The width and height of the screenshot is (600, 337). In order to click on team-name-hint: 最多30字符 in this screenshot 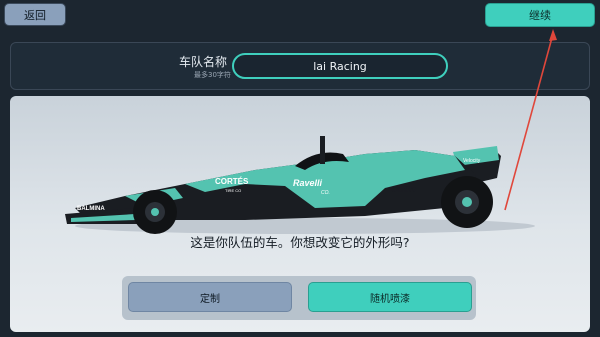, I will do `click(212, 75)`.